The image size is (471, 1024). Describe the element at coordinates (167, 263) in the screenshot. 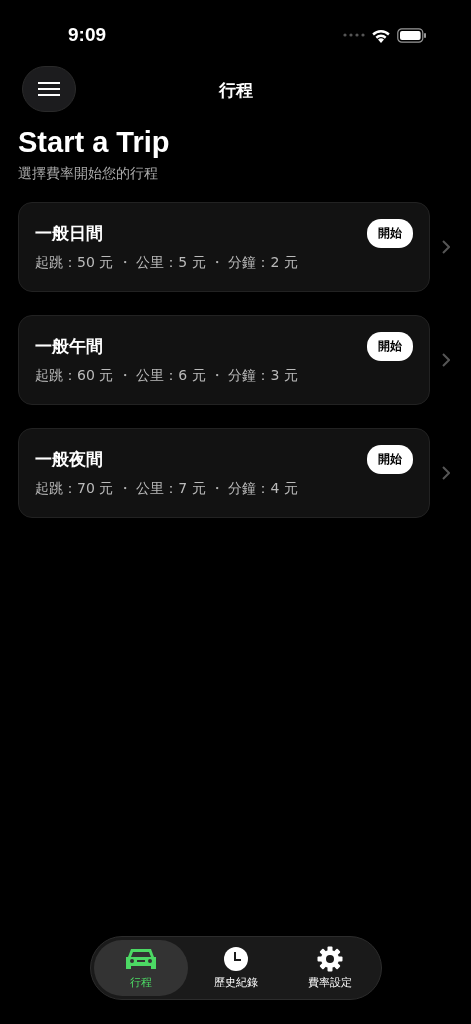

I see `rate-details: 起跳：50 元 ・ 公里：5 元 ・ 分鐘：2 元` at that location.